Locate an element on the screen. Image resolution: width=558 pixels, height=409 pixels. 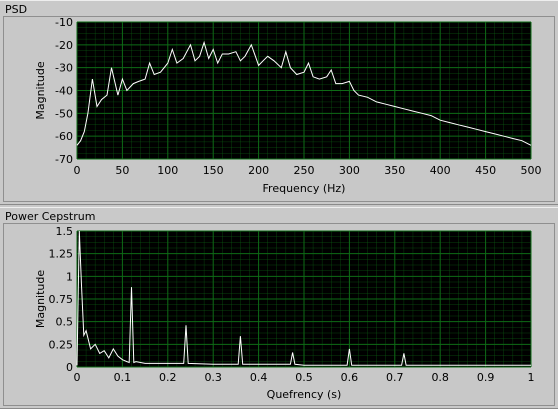
cepstrum-y-axis-label: Magnitude is located at coordinates (40, 299).